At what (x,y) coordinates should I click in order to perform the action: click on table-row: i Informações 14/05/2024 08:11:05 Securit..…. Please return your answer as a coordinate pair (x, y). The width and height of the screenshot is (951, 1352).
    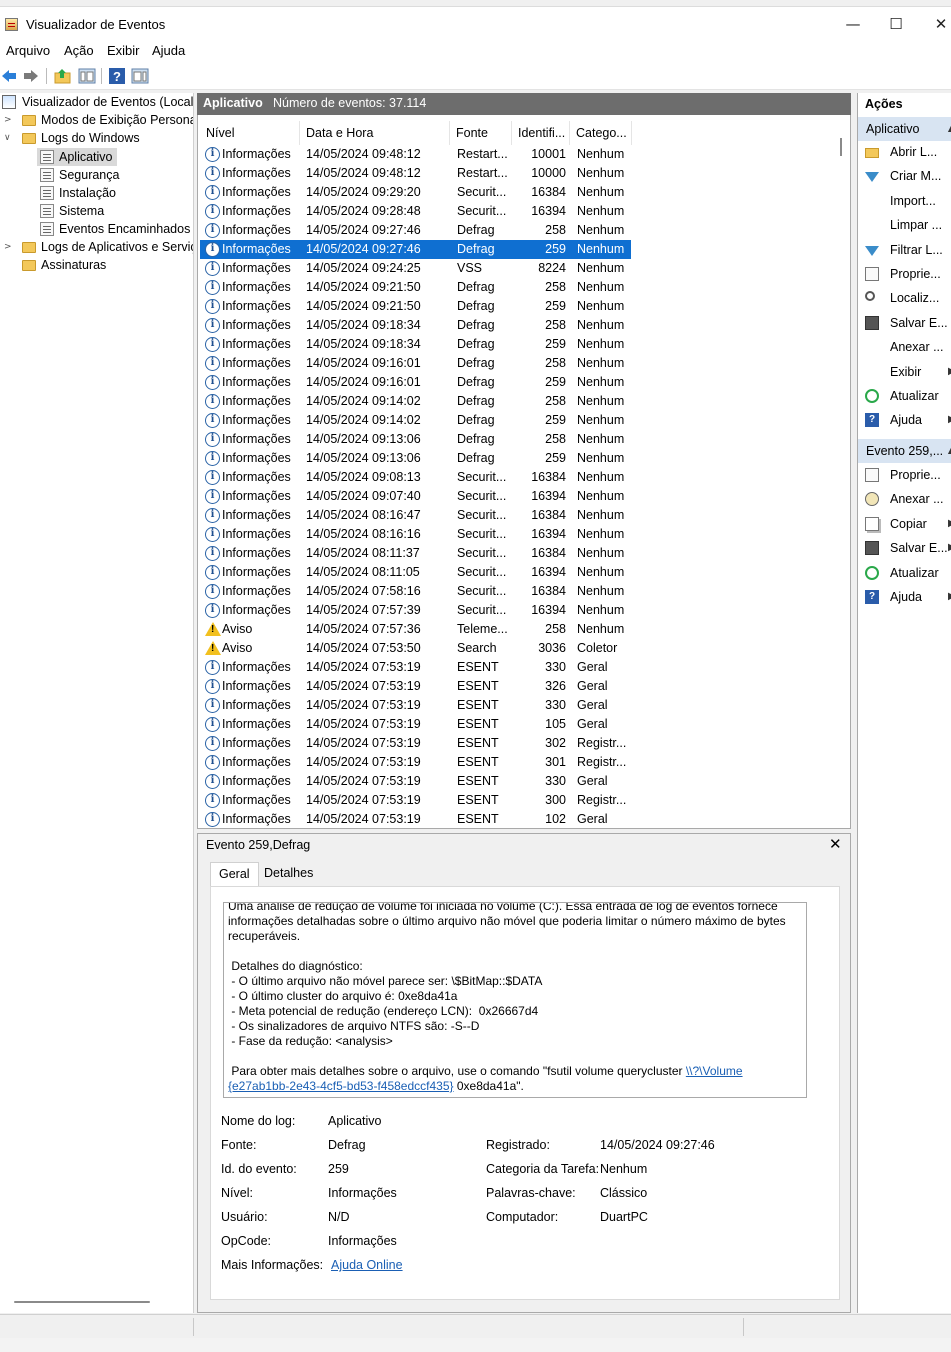
    Looking at the image, I should click on (415, 572).